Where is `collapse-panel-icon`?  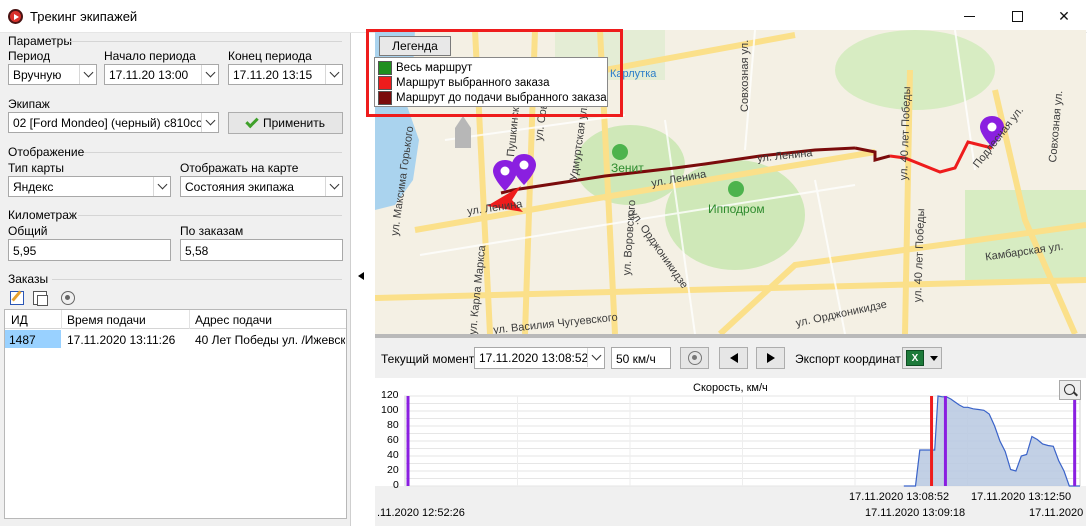 collapse-panel-icon is located at coordinates (361, 276).